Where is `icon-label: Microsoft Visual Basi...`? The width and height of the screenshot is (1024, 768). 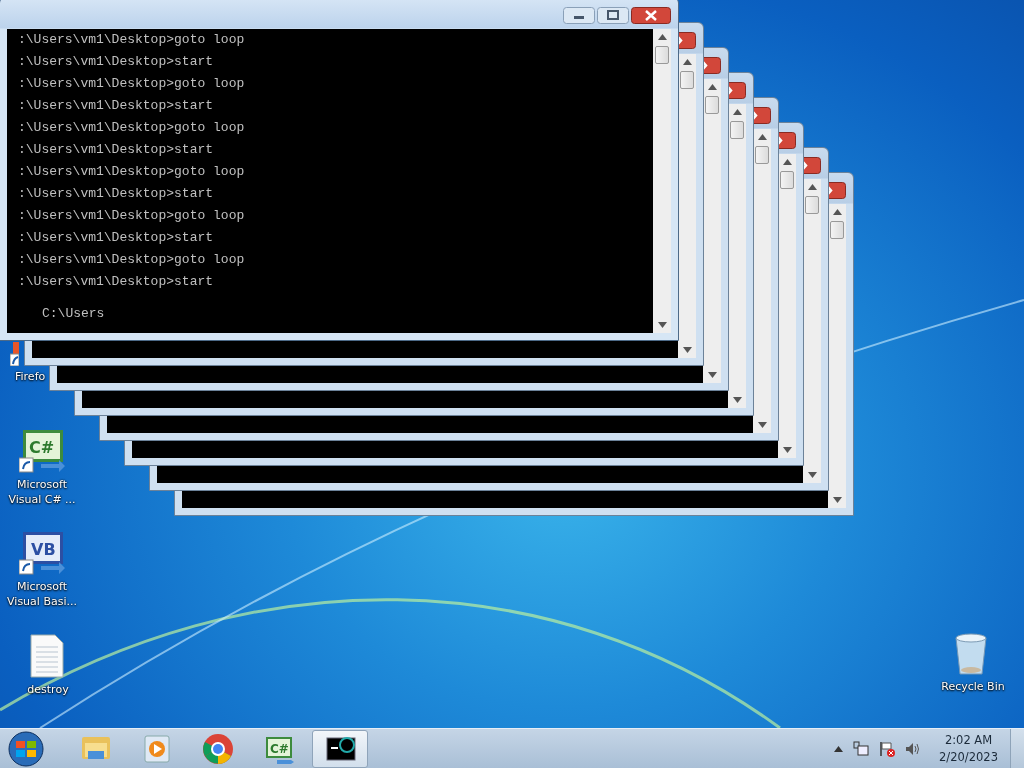
icon-label: Microsoft Visual Basi... is located at coordinates (42, 594).